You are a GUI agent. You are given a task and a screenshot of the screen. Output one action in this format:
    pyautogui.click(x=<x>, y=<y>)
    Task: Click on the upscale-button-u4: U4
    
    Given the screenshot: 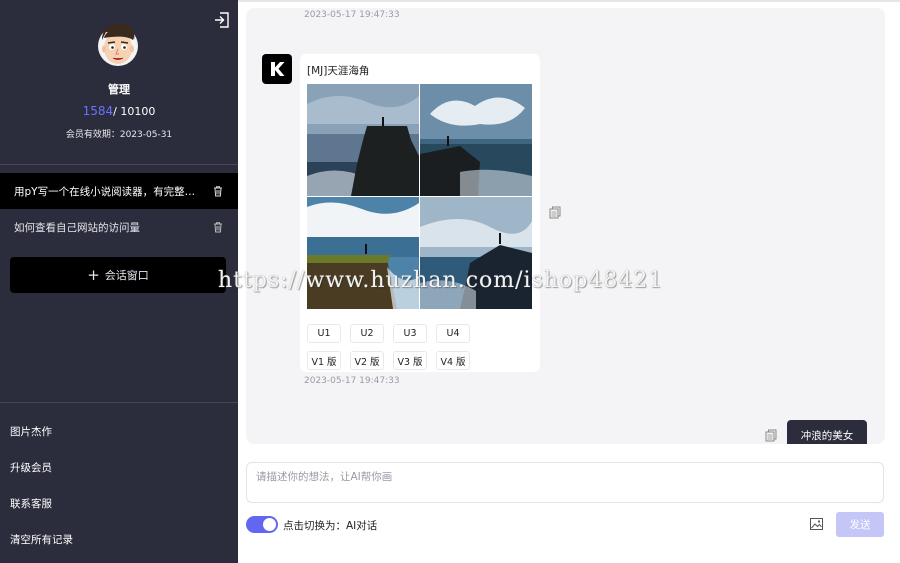 What is the action you would take?
    pyautogui.click(x=453, y=333)
    